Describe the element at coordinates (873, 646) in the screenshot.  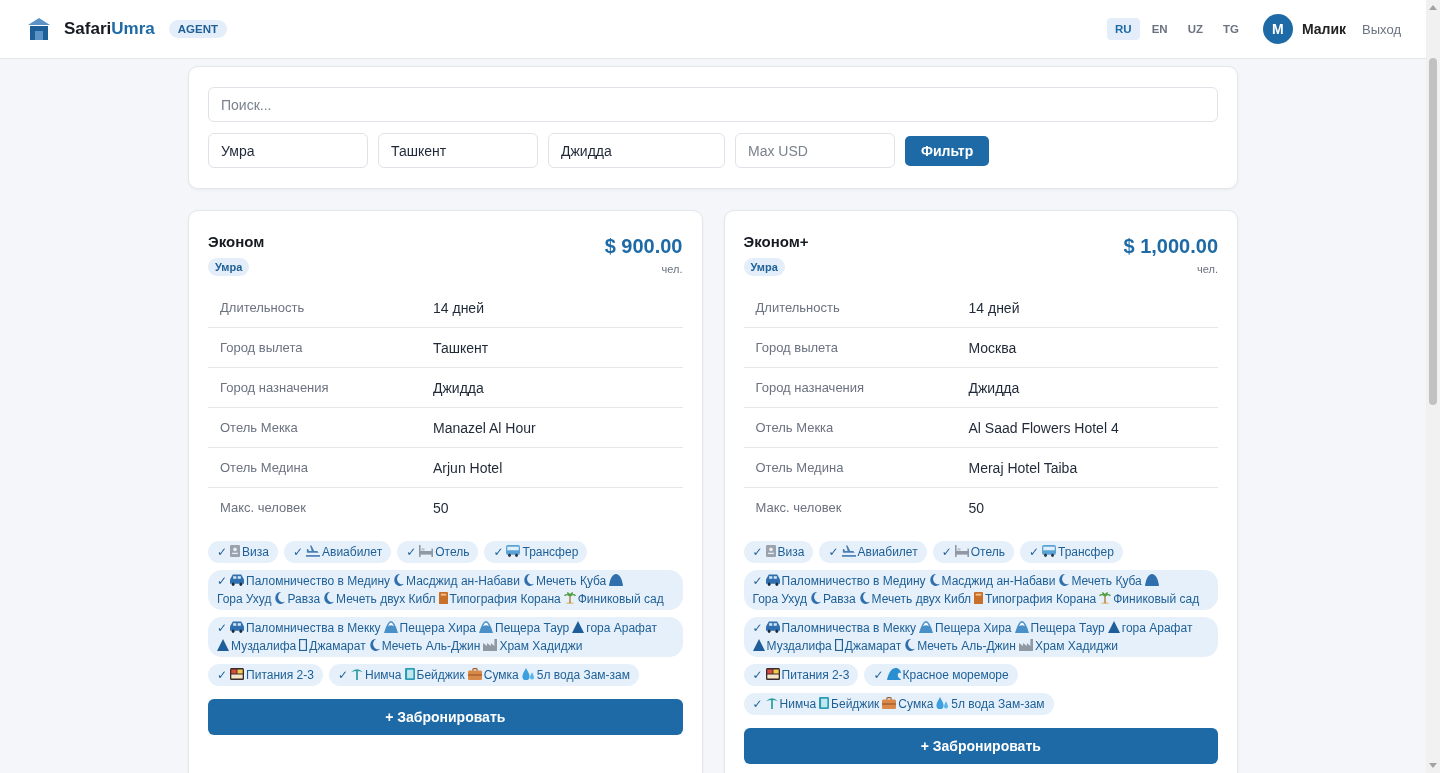
I see `feature-label: Джамарат` at that location.